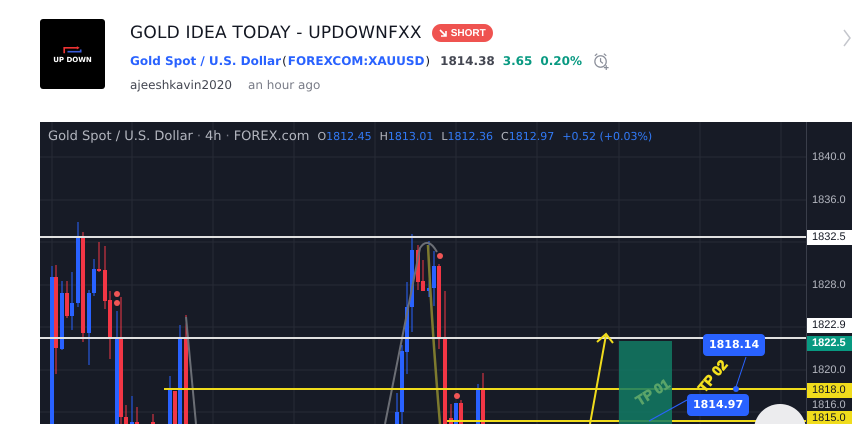 The width and height of the screenshot is (852, 424). I want to click on legend-text: FOREX.com, so click(272, 136).